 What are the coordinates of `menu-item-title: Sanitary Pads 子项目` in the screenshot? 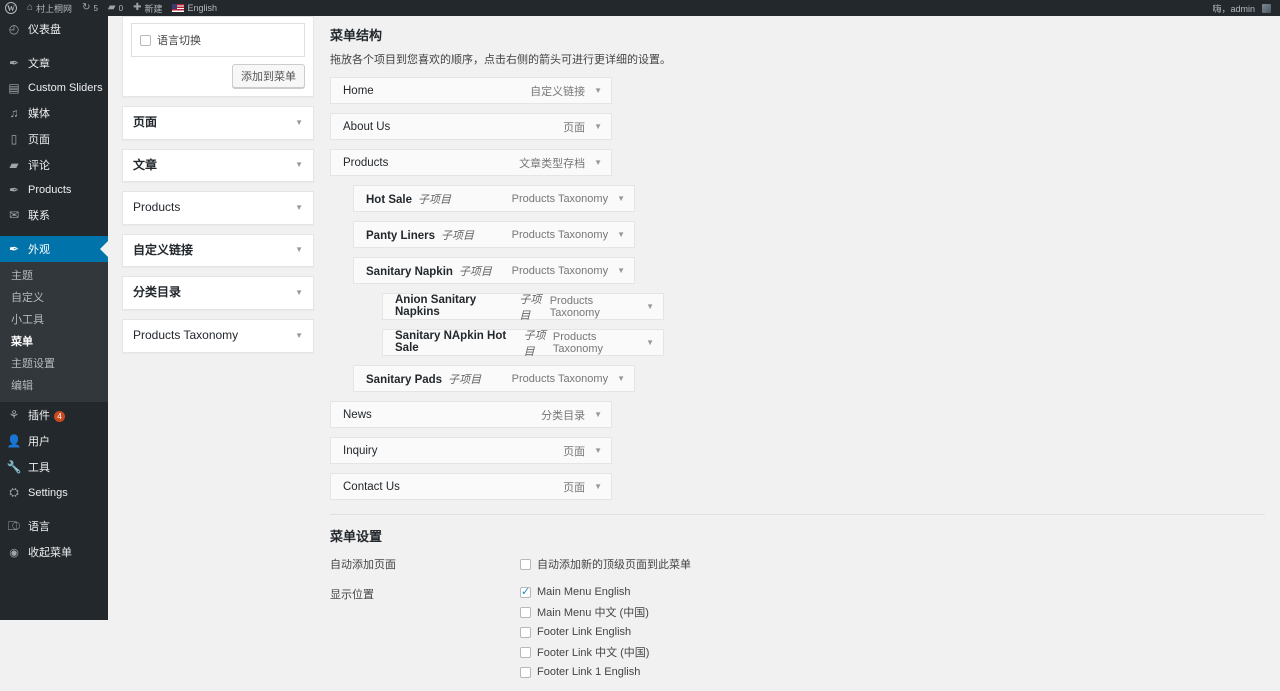 It's located at (417, 379).